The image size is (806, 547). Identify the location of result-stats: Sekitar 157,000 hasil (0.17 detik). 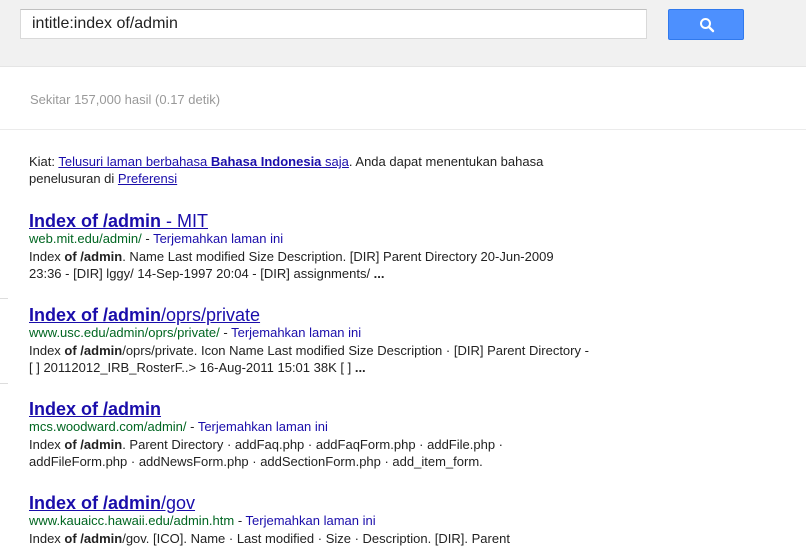
(125, 99).